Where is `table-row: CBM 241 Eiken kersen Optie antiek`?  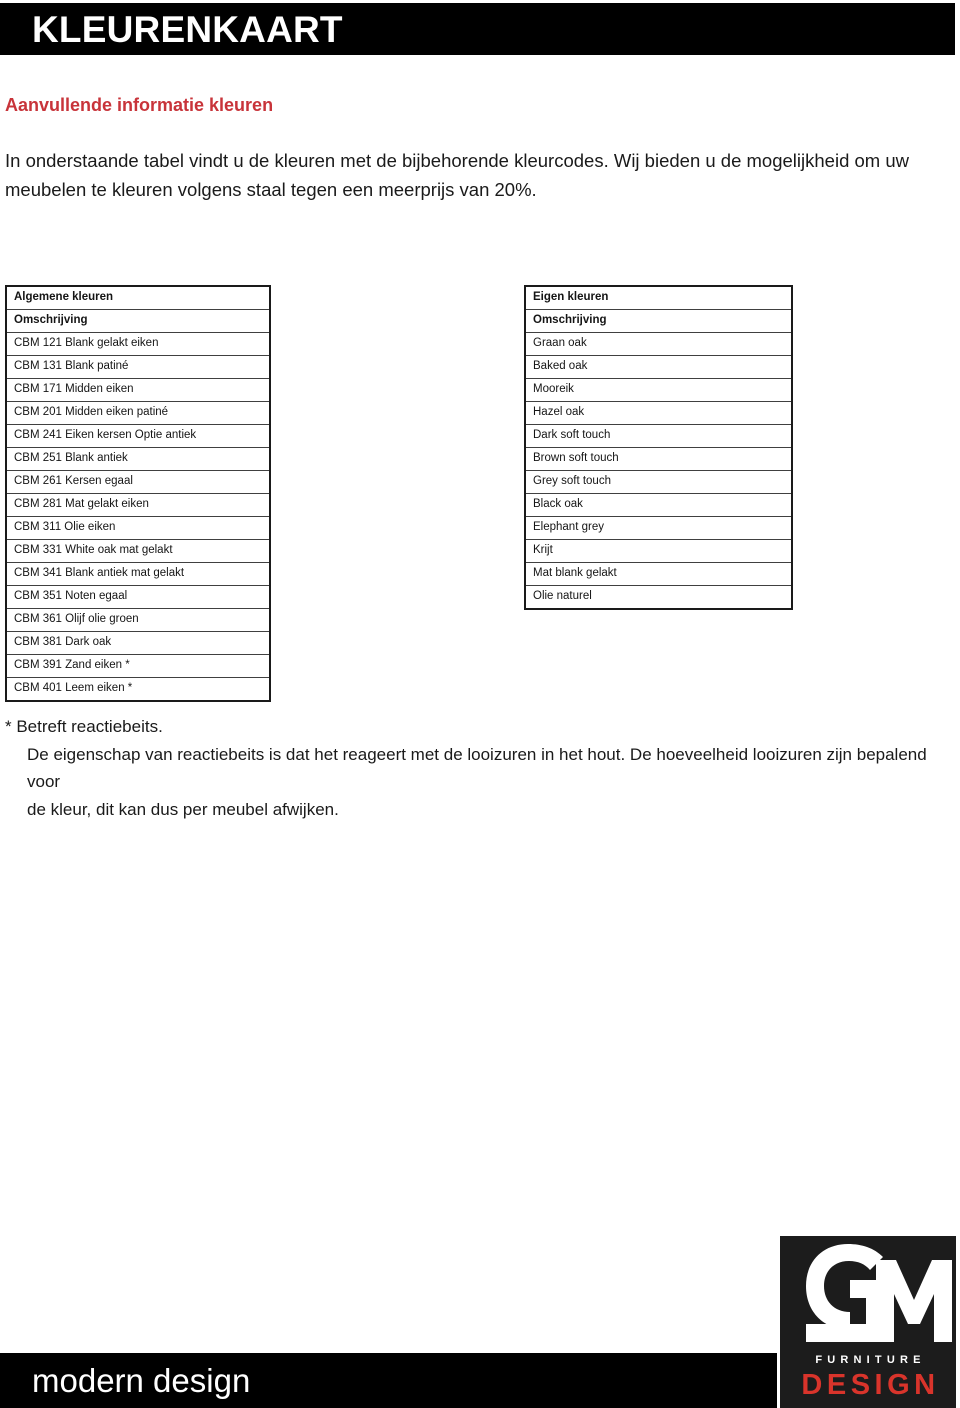
table-row: CBM 241 Eiken kersen Optie antiek is located at coordinates (138, 436).